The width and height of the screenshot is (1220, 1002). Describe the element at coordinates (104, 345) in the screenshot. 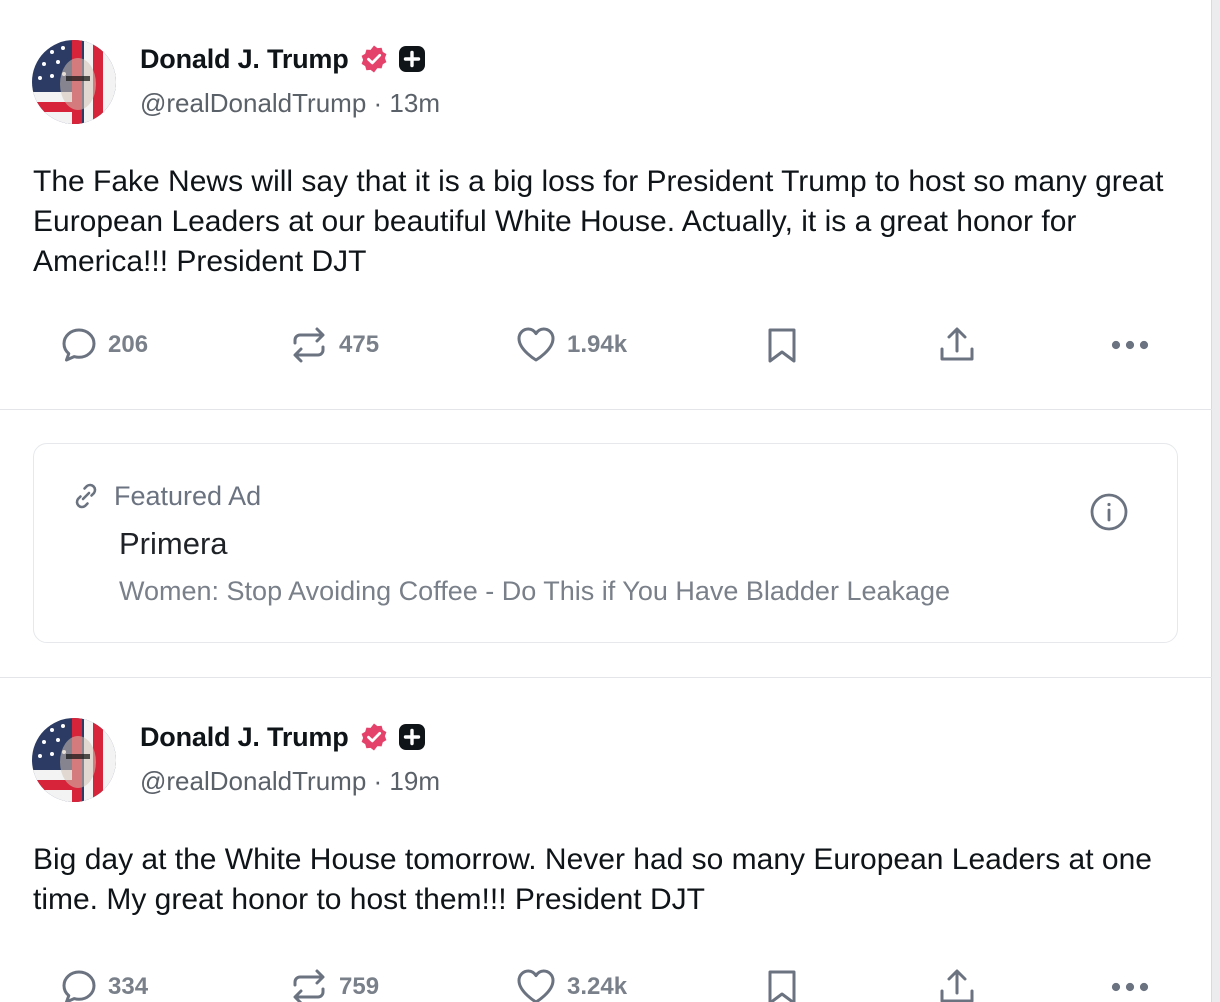

I see `reply-button: 206` at that location.